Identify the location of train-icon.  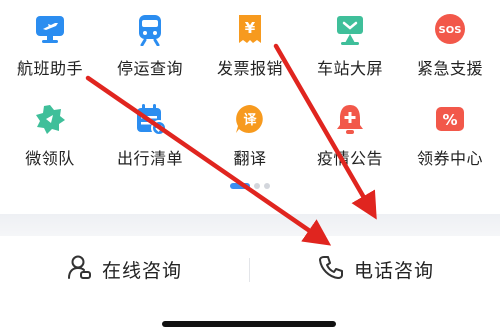
(150, 29).